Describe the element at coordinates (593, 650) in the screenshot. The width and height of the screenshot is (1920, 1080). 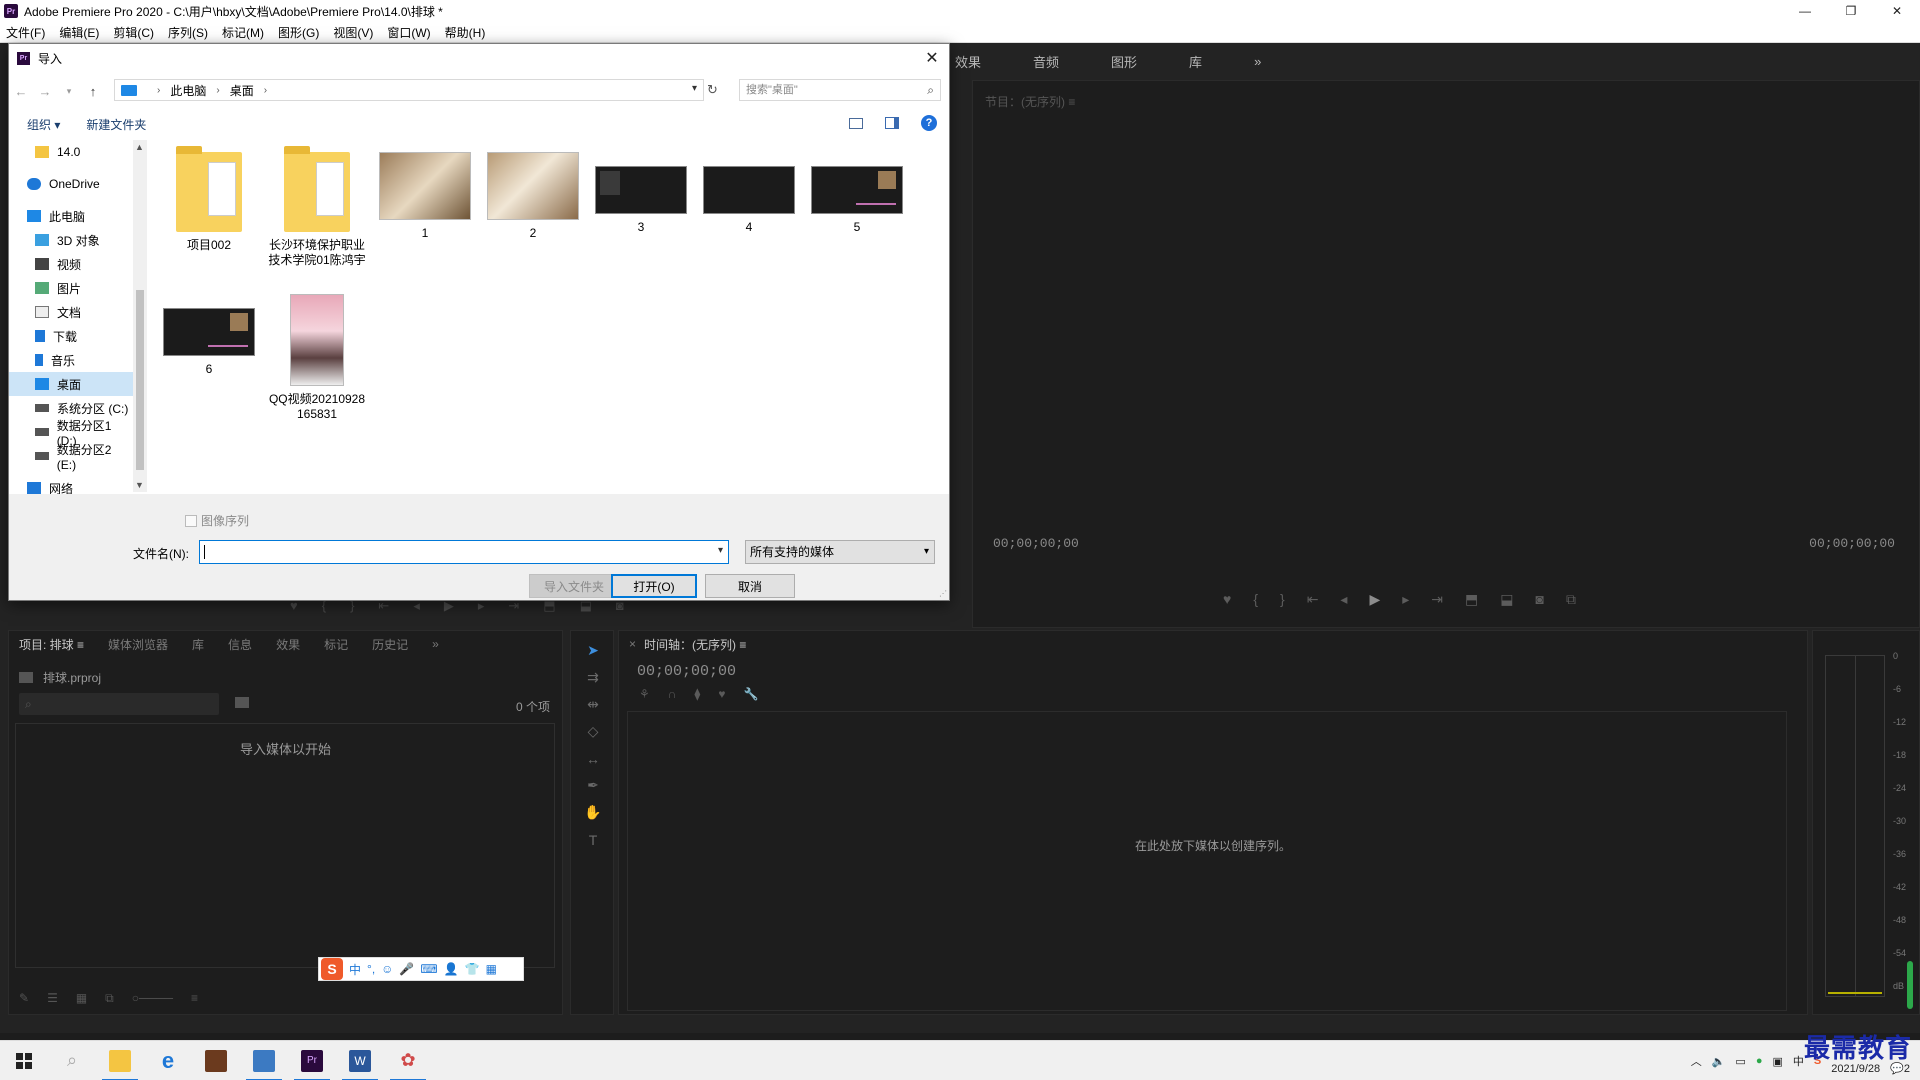
I see `selection-tool-icon: ➤` at that location.